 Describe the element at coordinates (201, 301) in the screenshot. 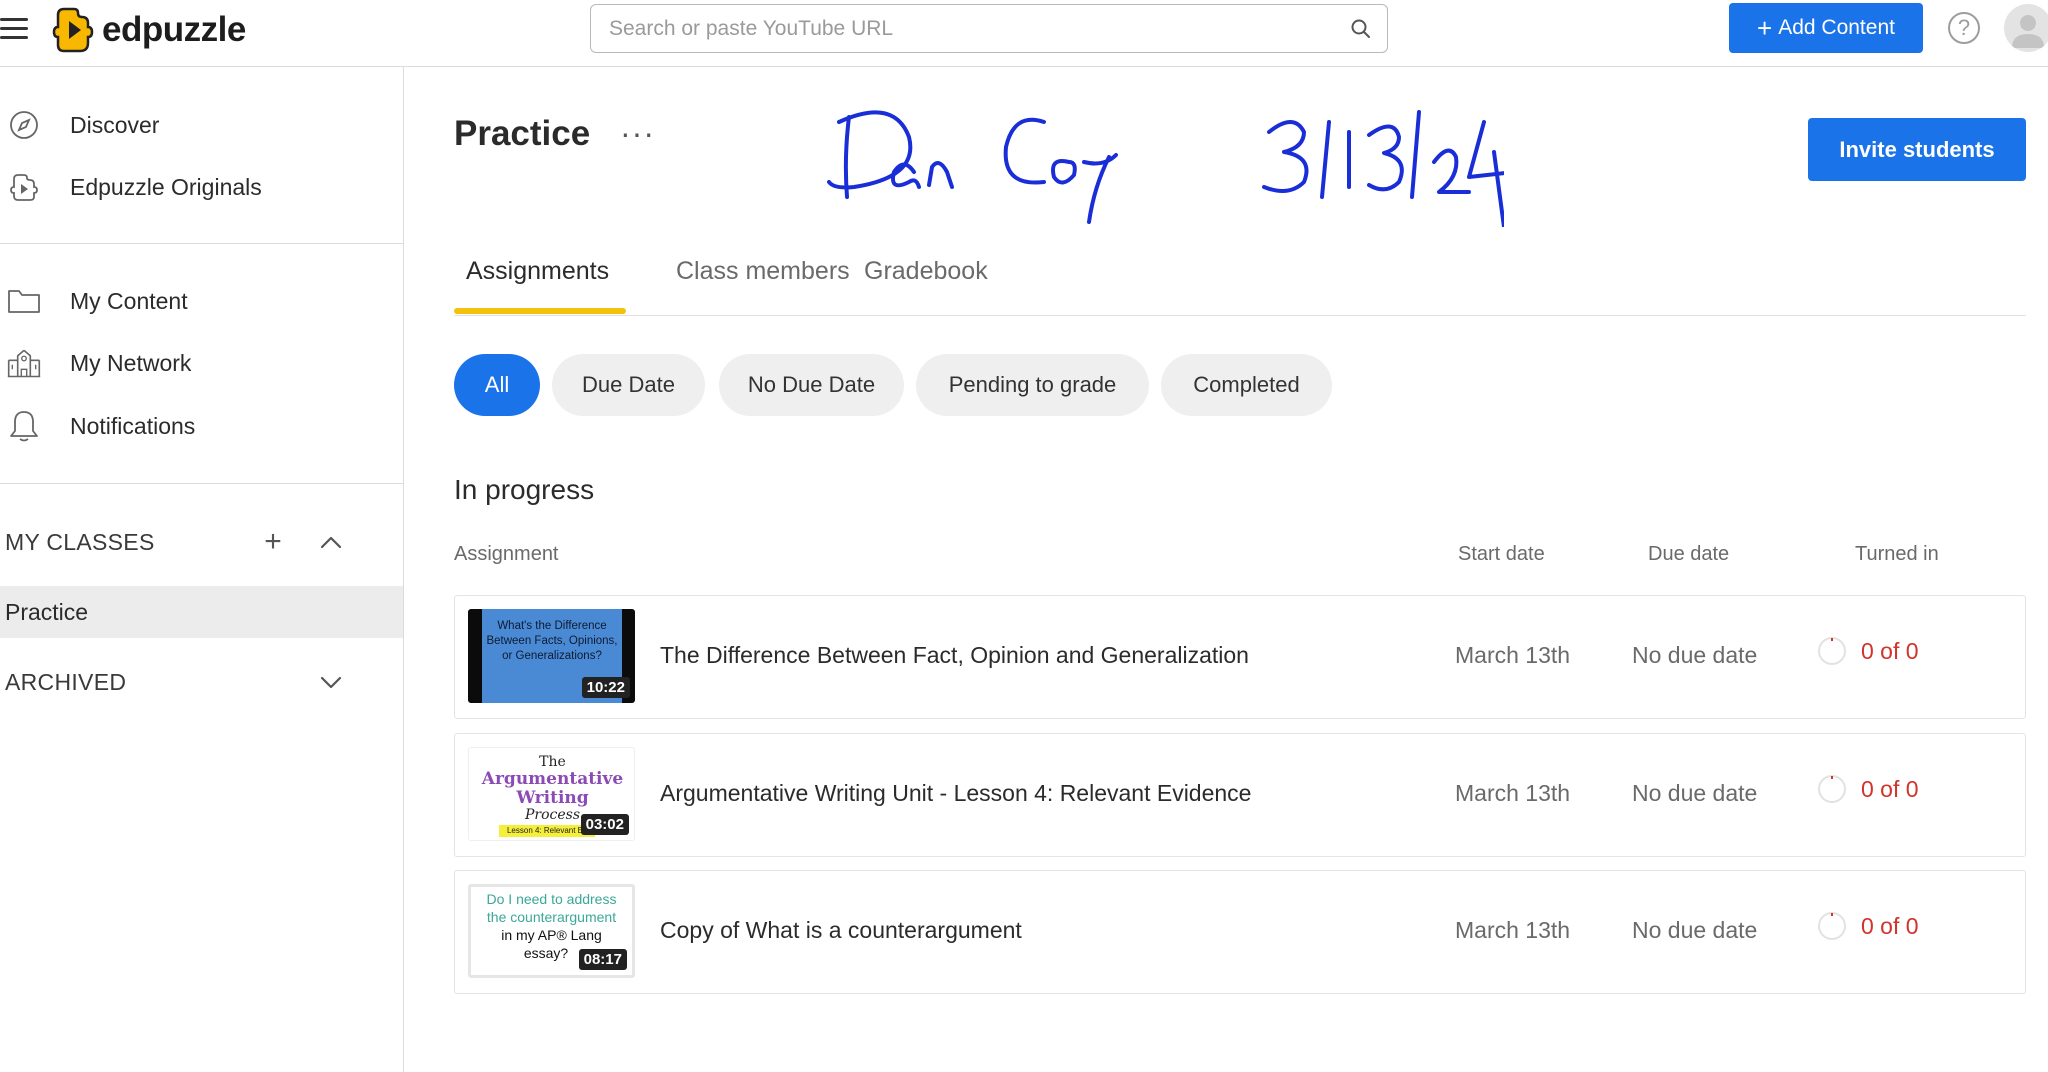

I see `sidebar-item-my-content: My Content` at that location.